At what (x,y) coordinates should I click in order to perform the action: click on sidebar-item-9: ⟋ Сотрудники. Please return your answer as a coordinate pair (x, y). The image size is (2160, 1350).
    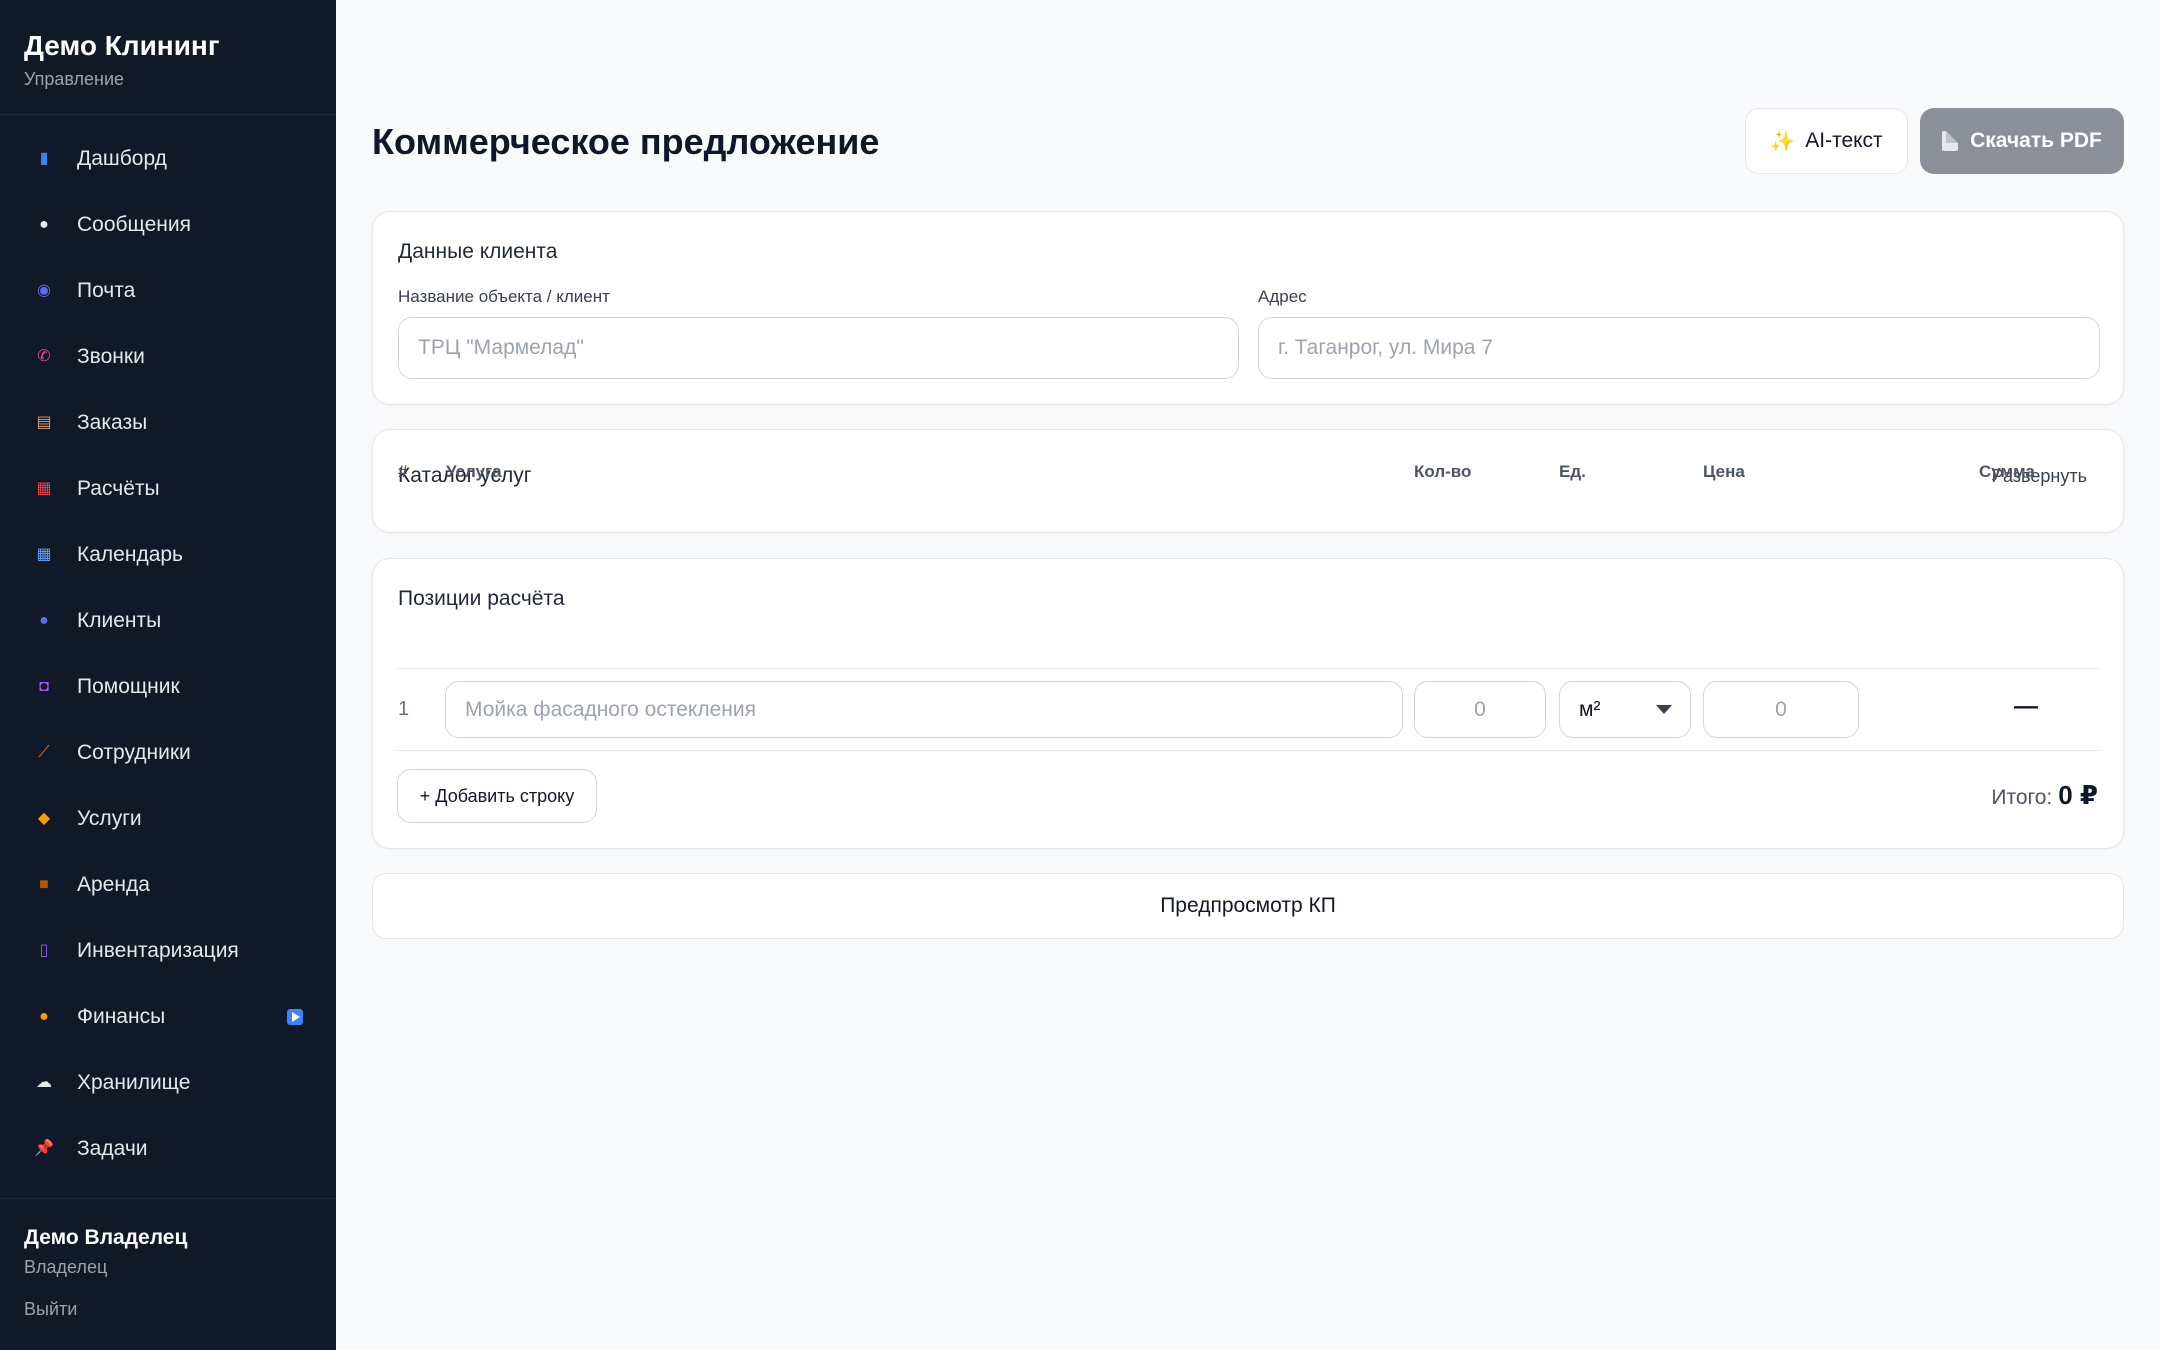
    Looking at the image, I should click on (168, 753).